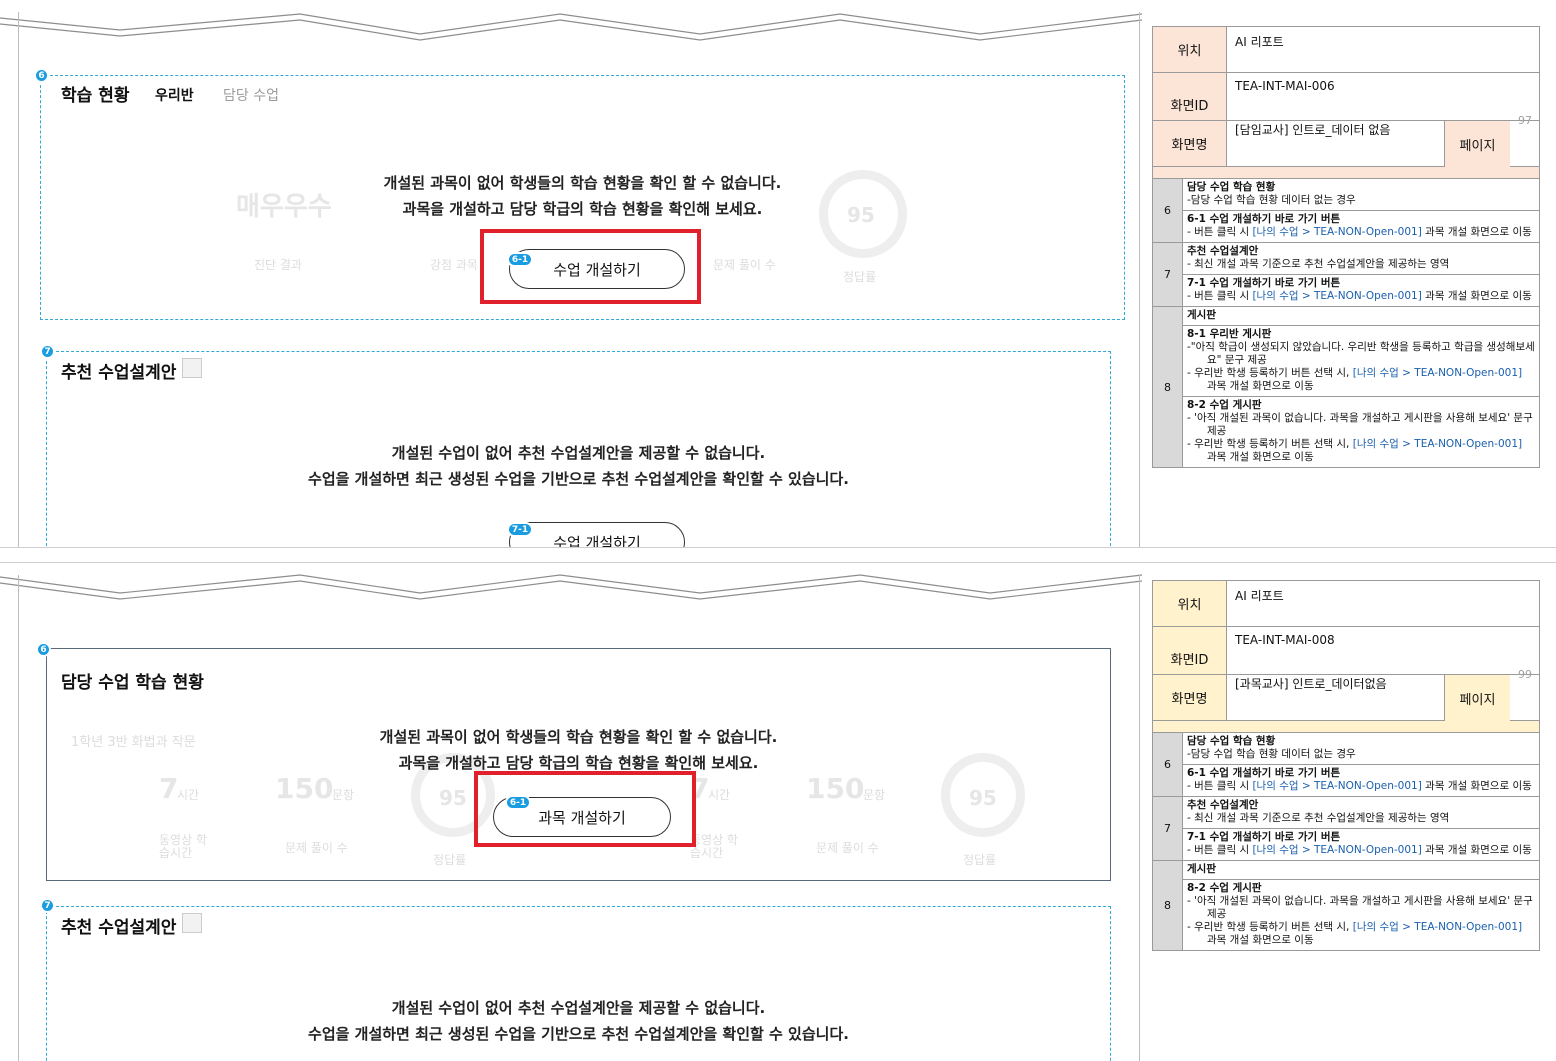 This screenshot has height=1061, width=1556. I want to click on row-number: 7, so click(1168, 828).